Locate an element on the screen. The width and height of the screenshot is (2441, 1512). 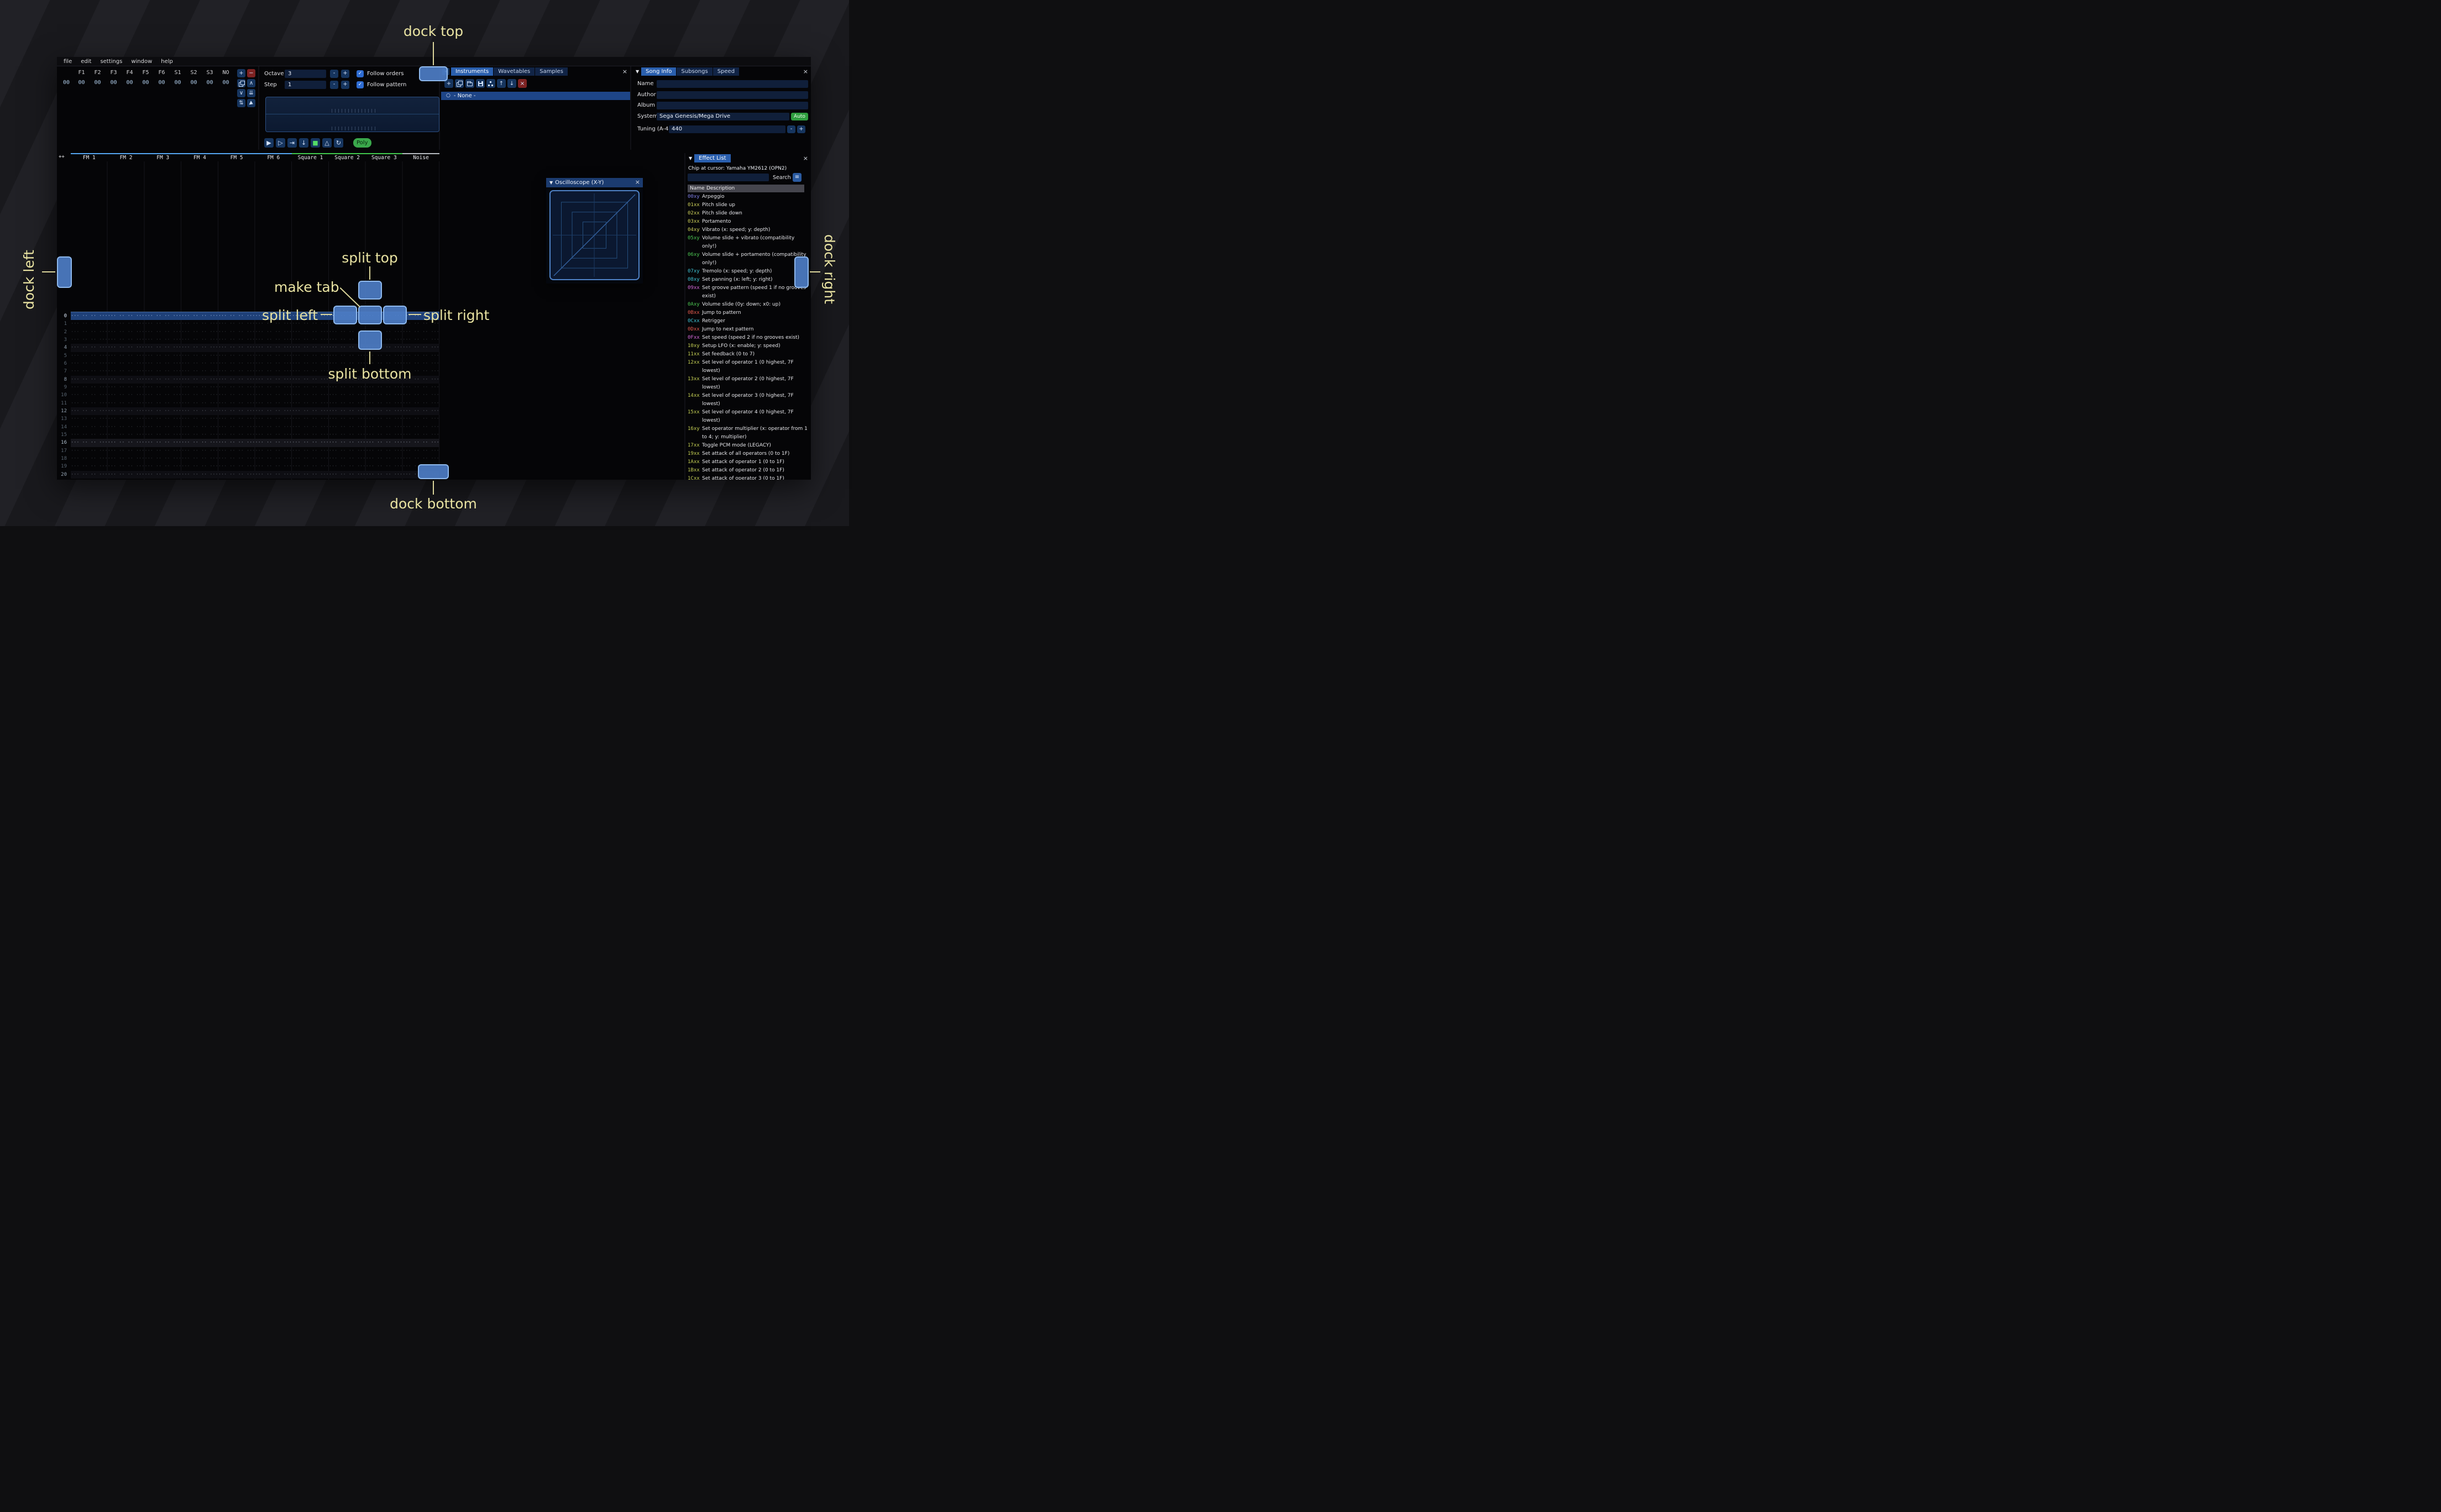
octave-decrease-button: - is located at coordinates (334, 74).